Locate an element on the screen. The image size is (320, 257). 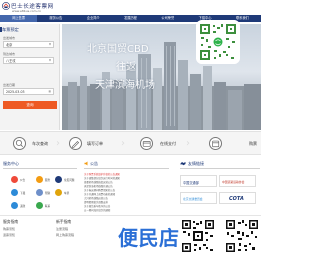
logo-icon is located at coordinates (6, 6).